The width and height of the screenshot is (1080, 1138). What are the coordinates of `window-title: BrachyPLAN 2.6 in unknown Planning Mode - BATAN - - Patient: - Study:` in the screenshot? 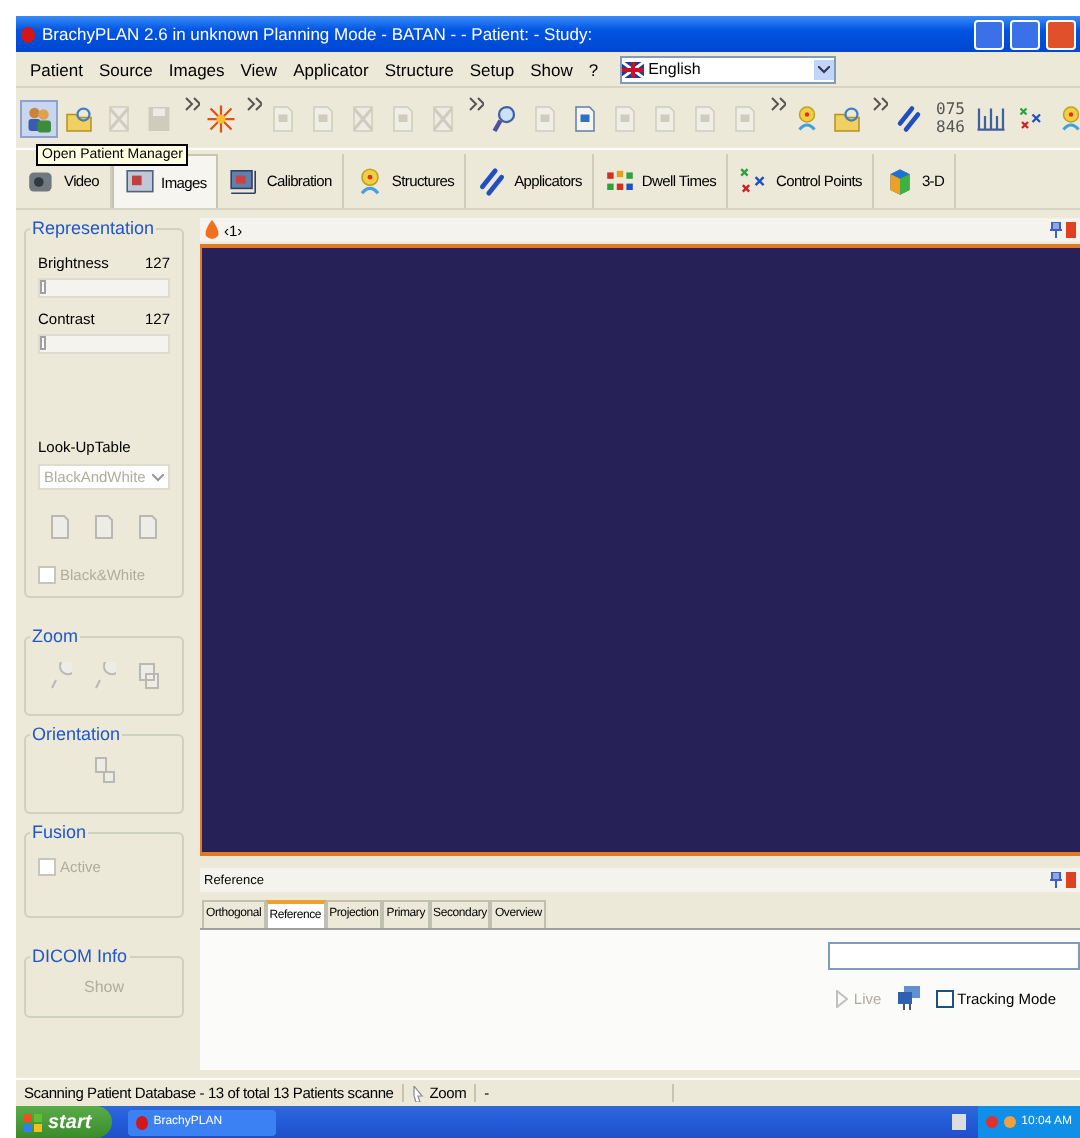 It's located at (318, 34).